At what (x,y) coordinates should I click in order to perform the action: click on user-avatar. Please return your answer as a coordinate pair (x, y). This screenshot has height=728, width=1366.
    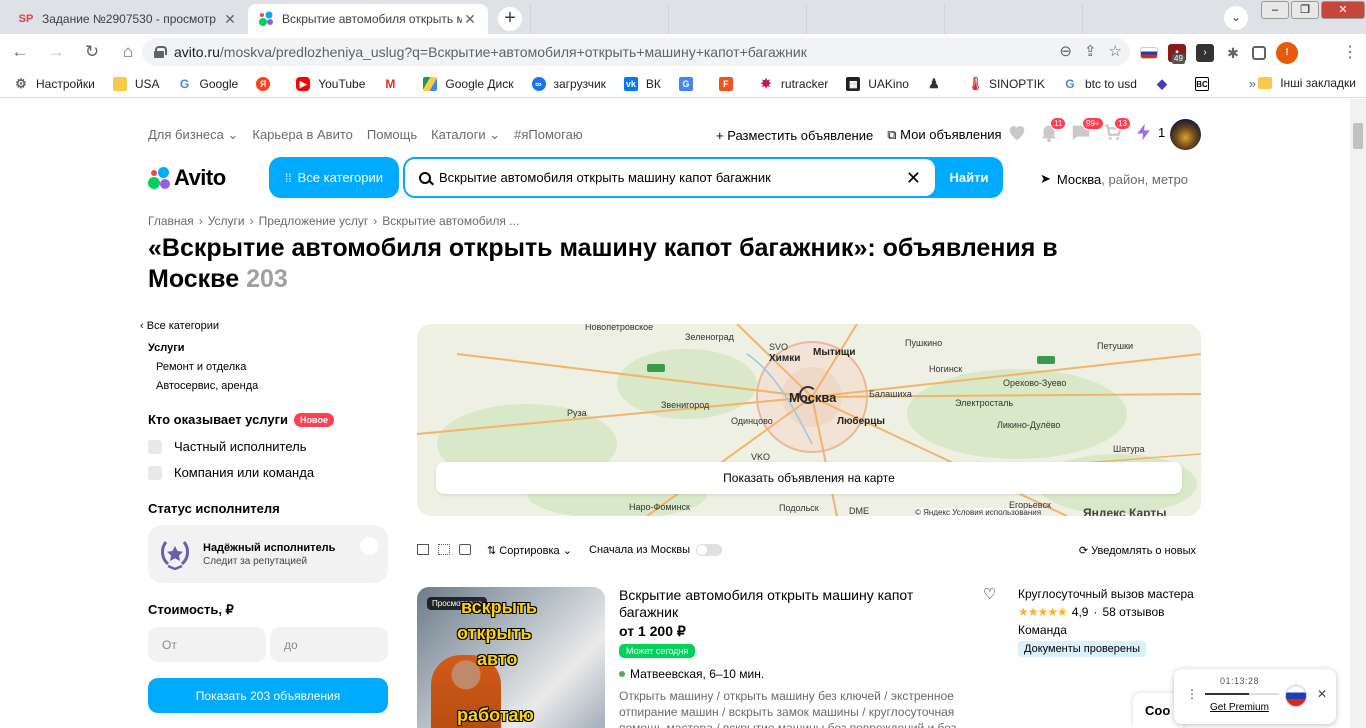
    Looking at the image, I should click on (1185, 134).